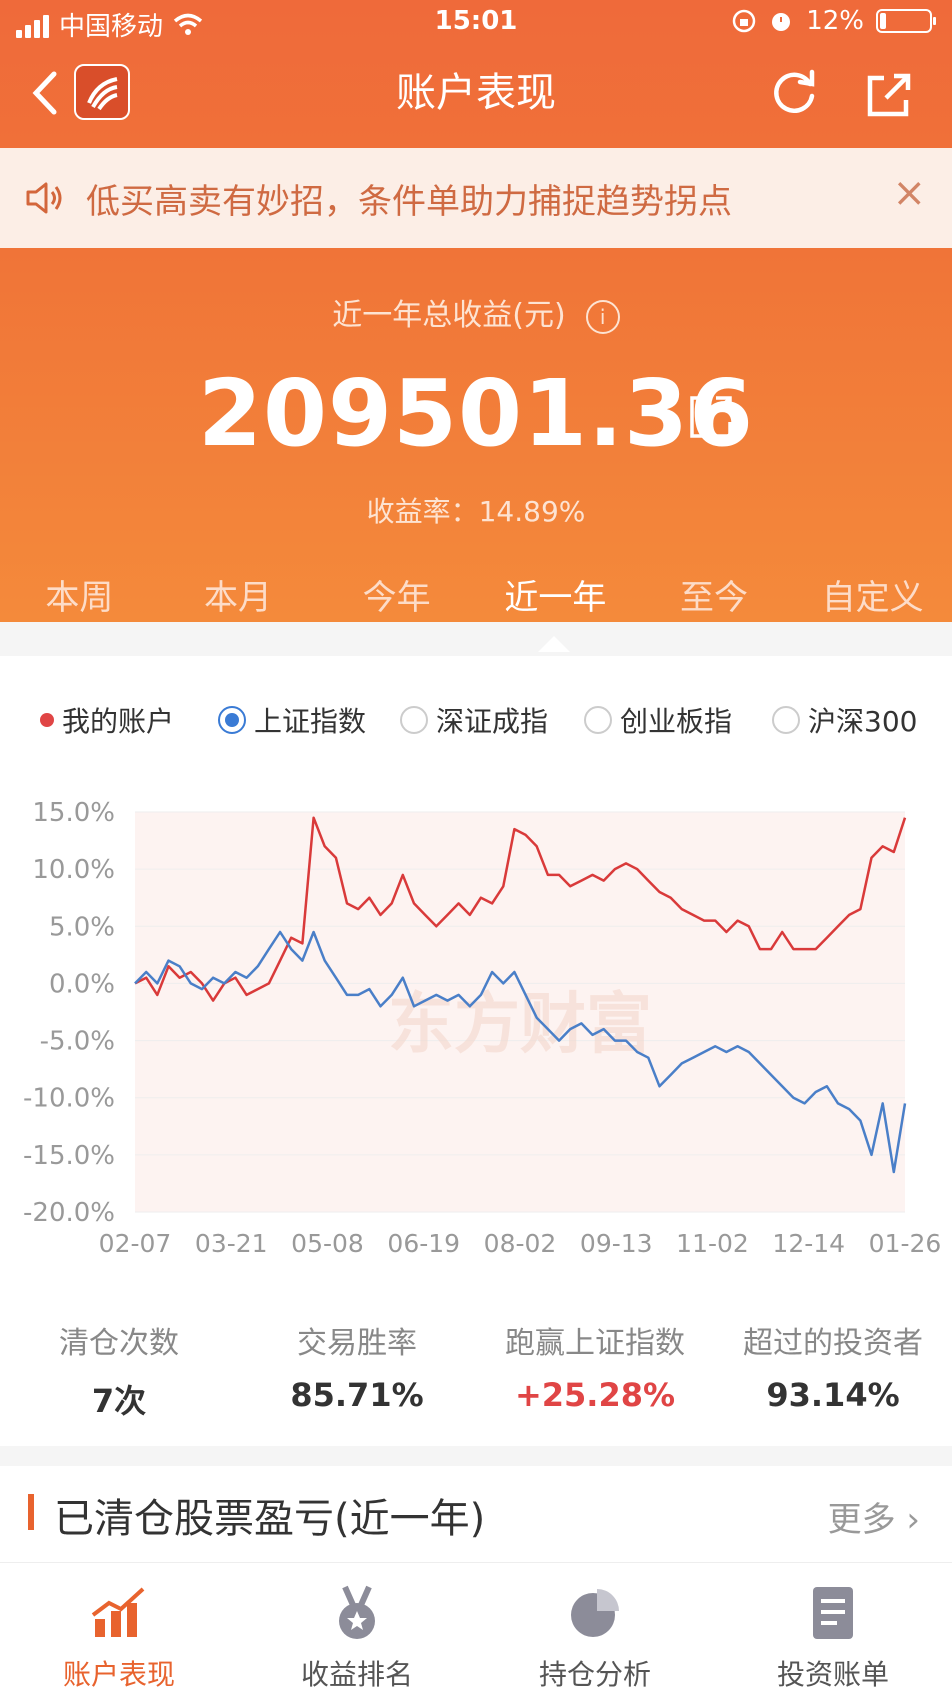  What do you see at coordinates (714, 594) in the screenshot?
I see `tab-all-time: 至今` at bounding box center [714, 594].